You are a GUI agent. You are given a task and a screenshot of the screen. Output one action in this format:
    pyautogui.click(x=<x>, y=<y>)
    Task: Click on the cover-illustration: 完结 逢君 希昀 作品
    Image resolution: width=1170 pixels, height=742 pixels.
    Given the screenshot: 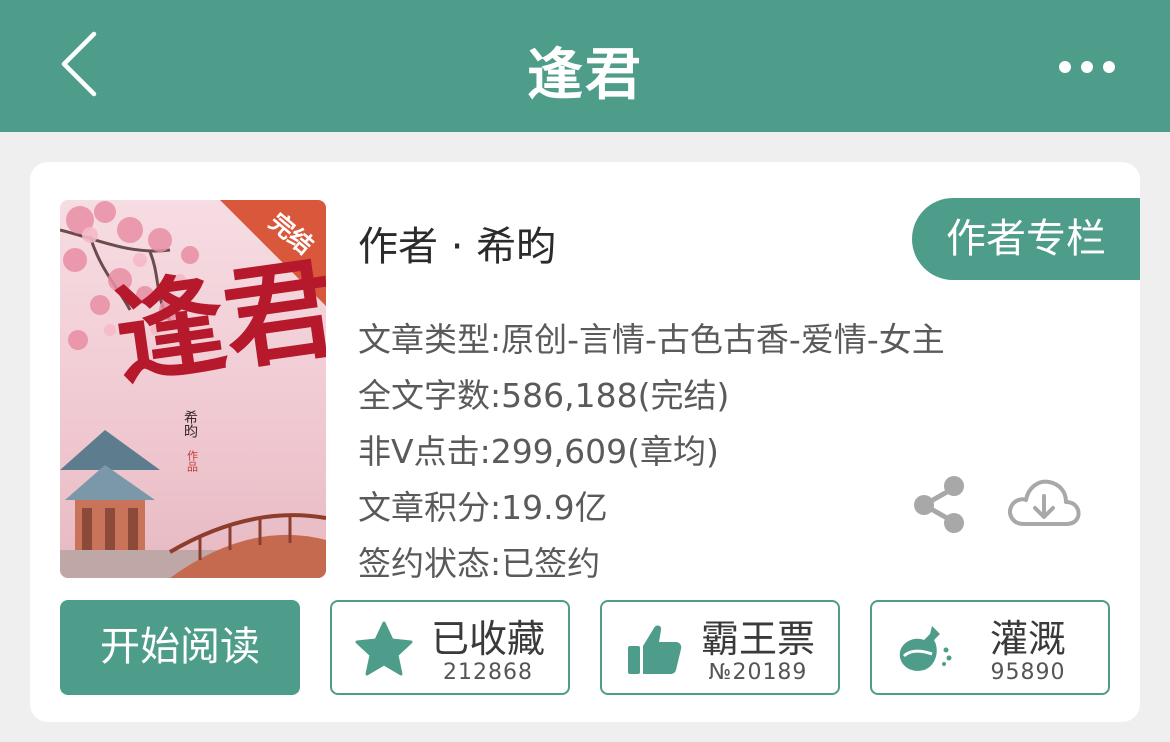 What is the action you would take?
    pyautogui.click(x=193, y=389)
    